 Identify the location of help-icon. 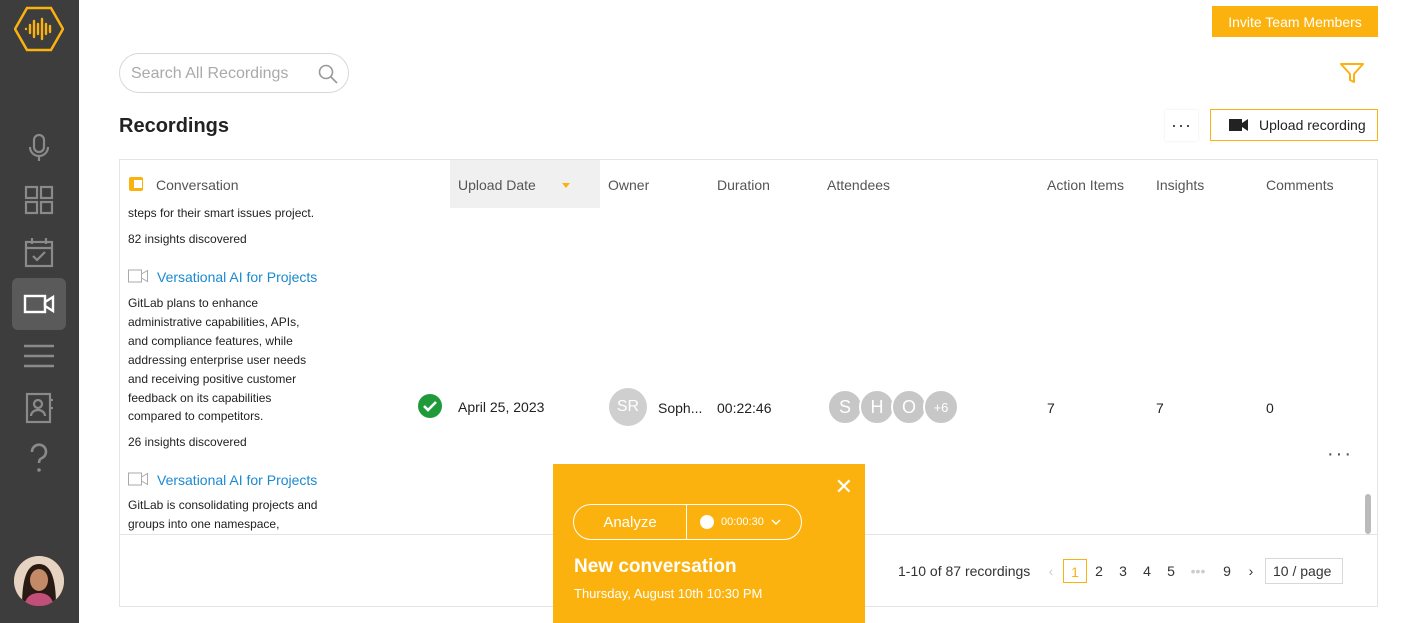
(39, 457).